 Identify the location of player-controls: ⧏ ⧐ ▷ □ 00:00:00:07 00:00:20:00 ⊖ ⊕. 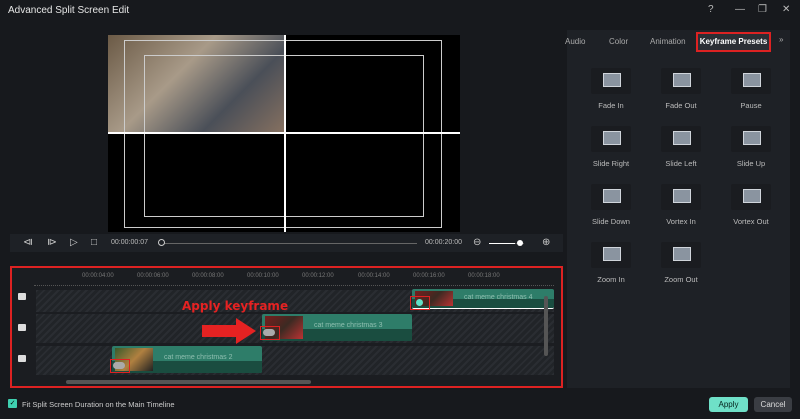
(286, 243).